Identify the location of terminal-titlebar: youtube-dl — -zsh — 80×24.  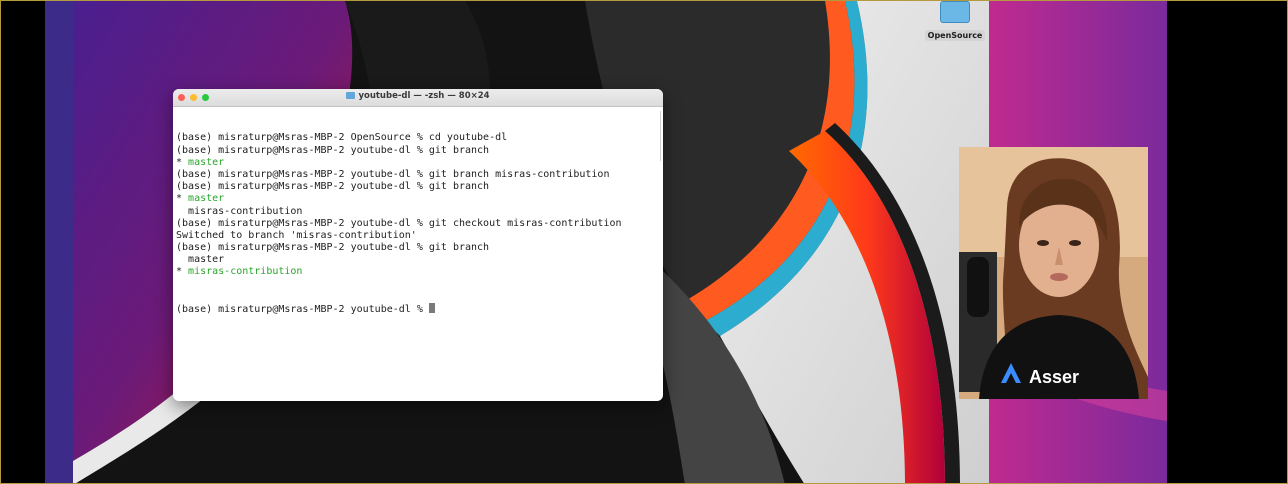
(418, 98).